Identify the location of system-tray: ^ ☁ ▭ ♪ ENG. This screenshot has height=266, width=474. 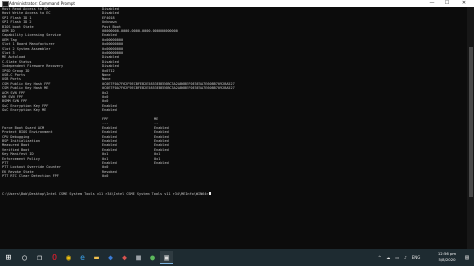
(399, 257).